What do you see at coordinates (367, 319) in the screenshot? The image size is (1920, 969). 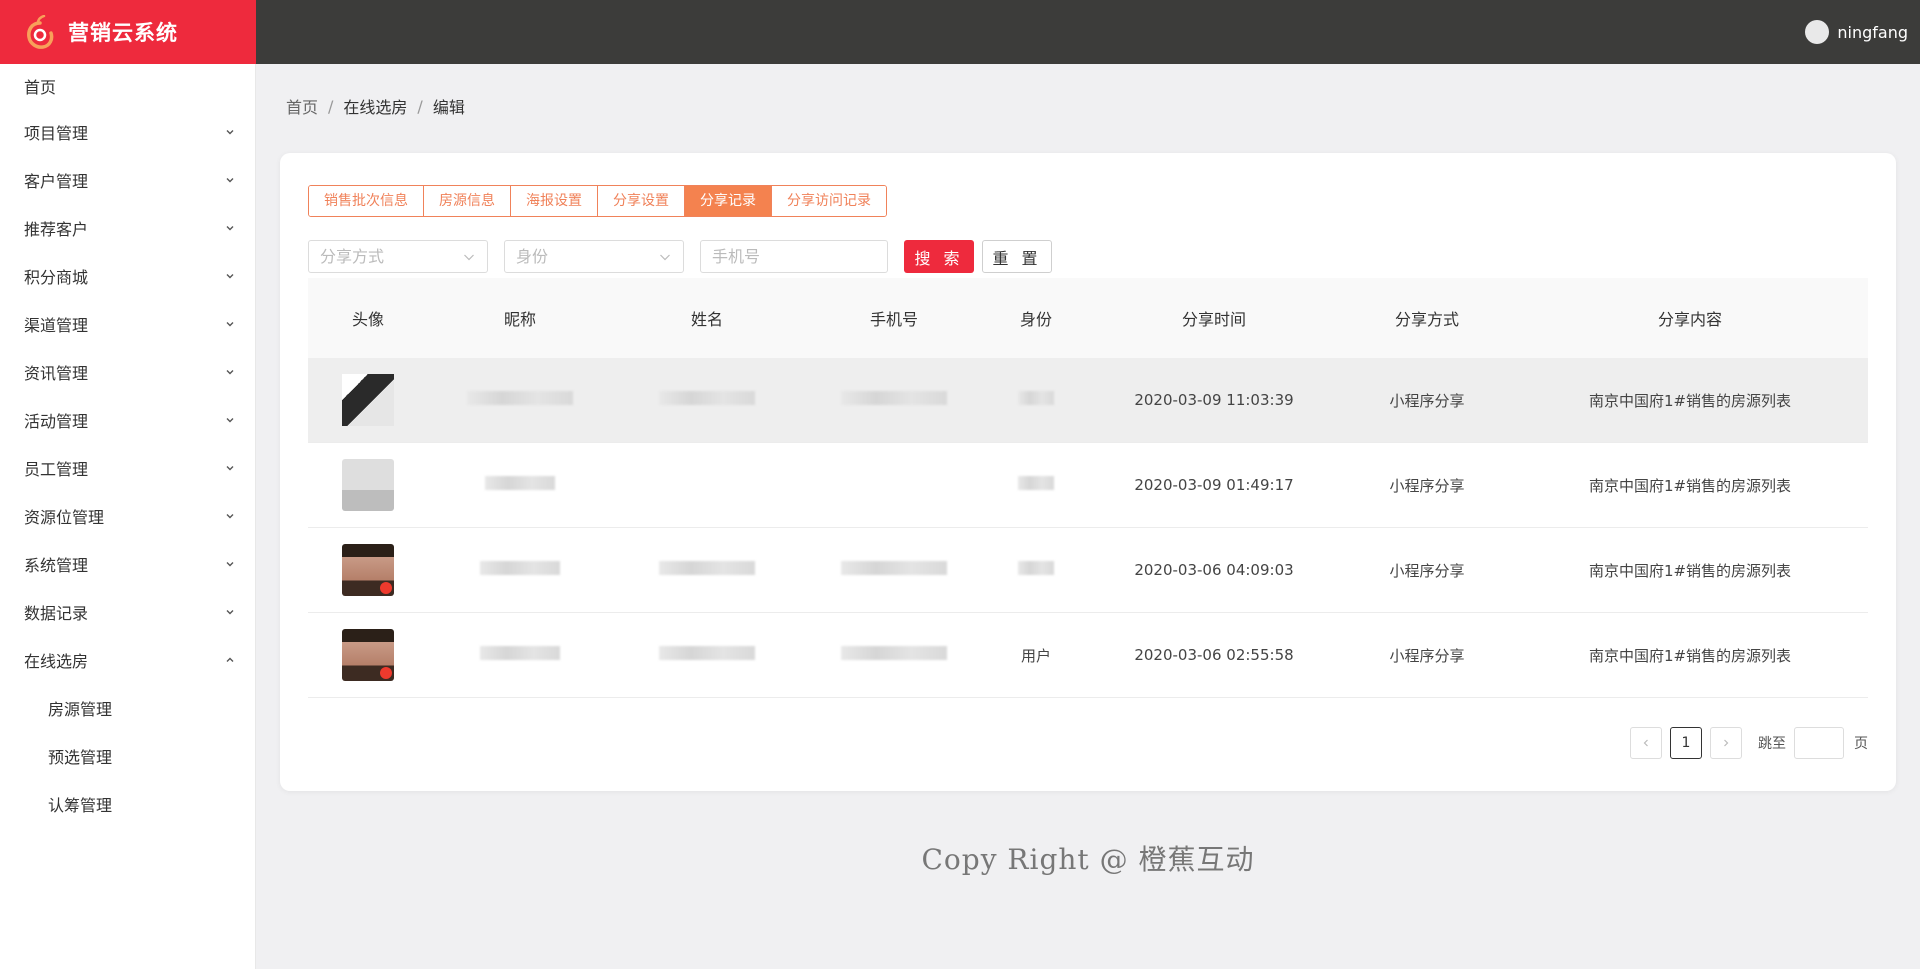 I see `column-header-avatar: 头像` at bounding box center [367, 319].